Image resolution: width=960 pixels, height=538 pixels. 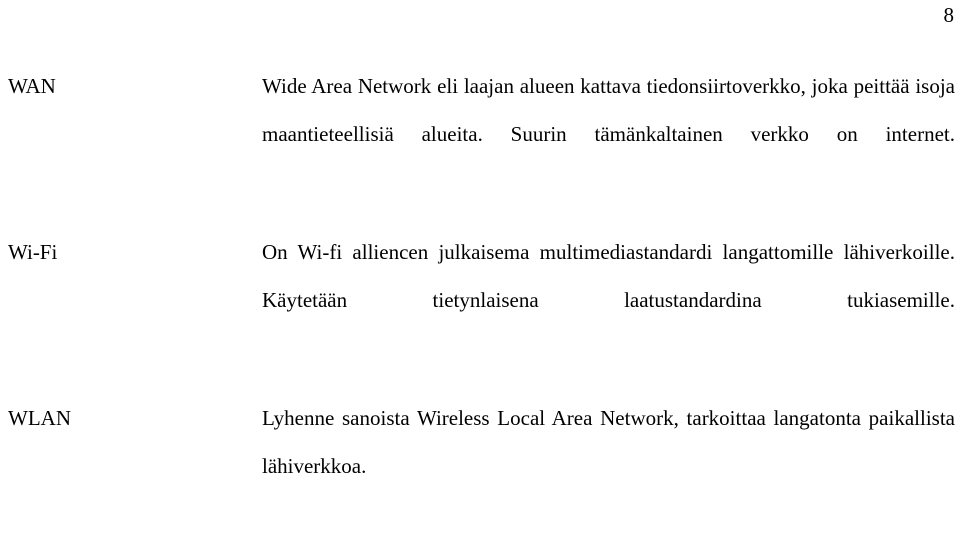 I want to click on glossary-term: Wi-Fi, so click(x=33, y=252).